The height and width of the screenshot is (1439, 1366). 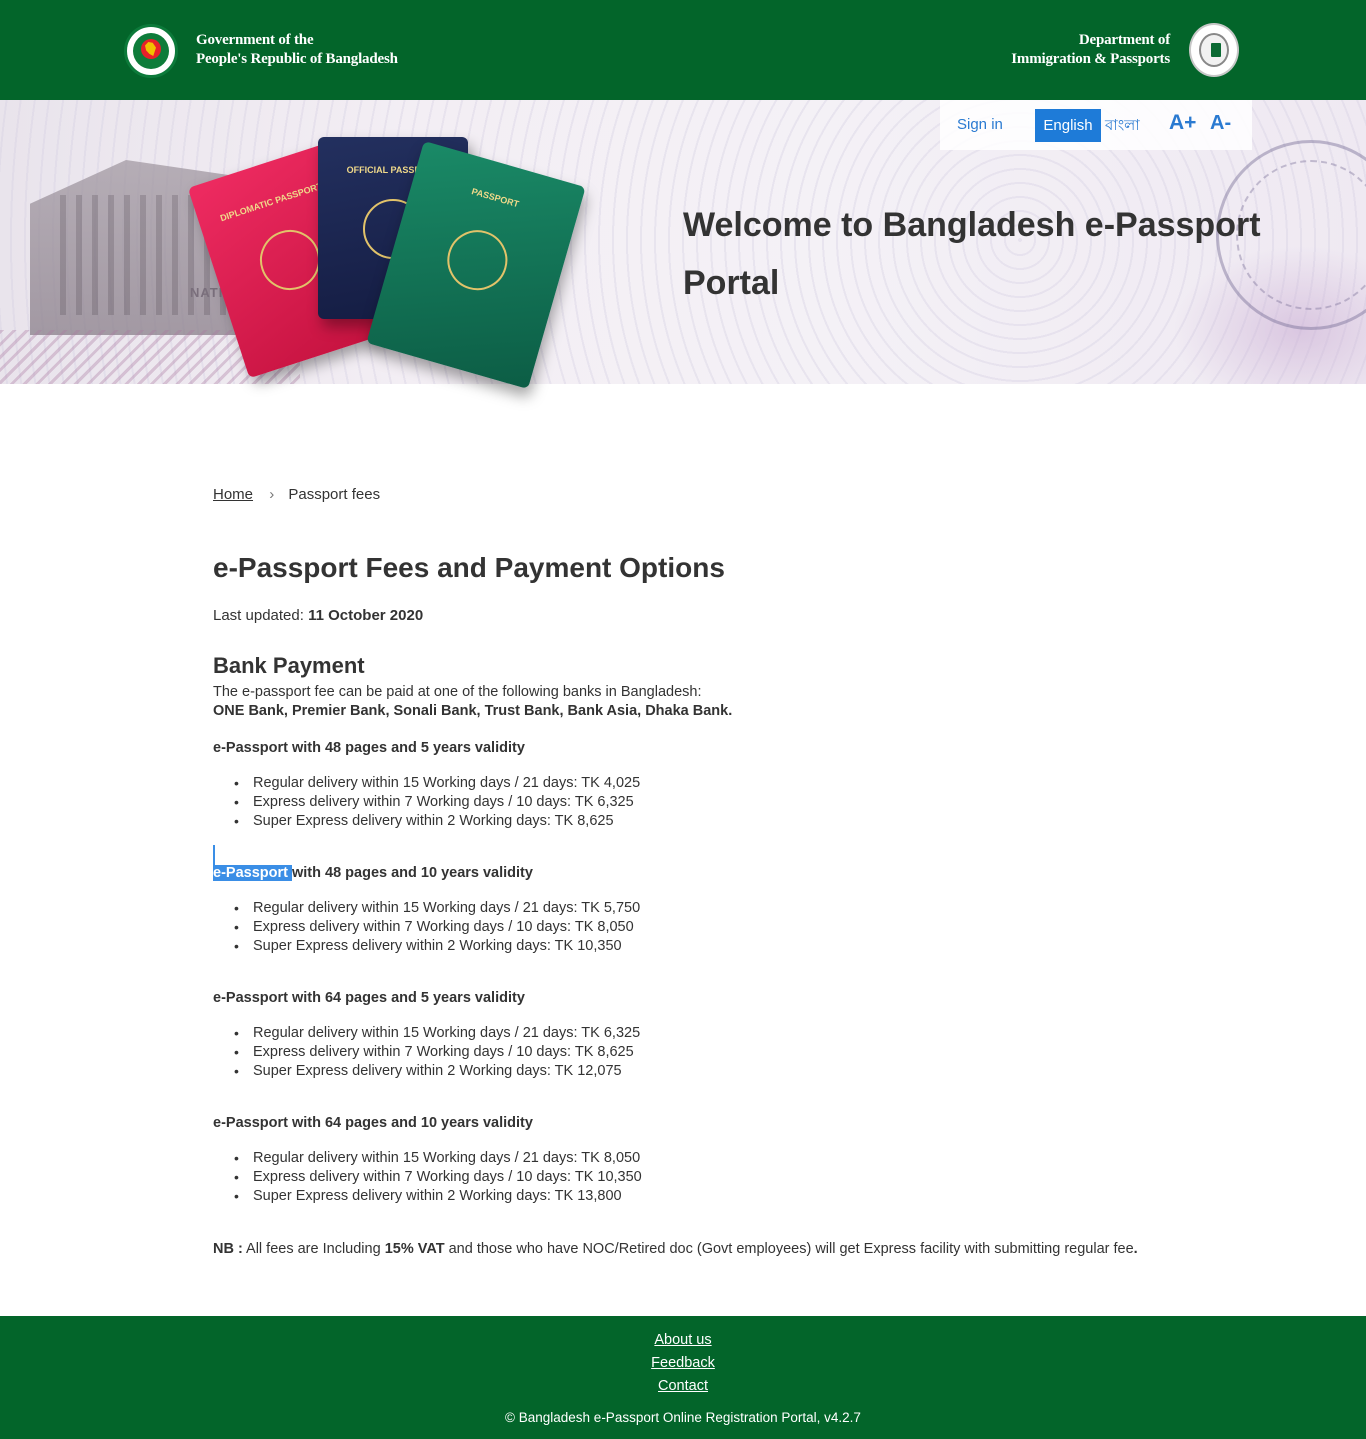 What do you see at coordinates (980, 124) in the screenshot?
I see `sign-in-link: Sign in` at bounding box center [980, 124].